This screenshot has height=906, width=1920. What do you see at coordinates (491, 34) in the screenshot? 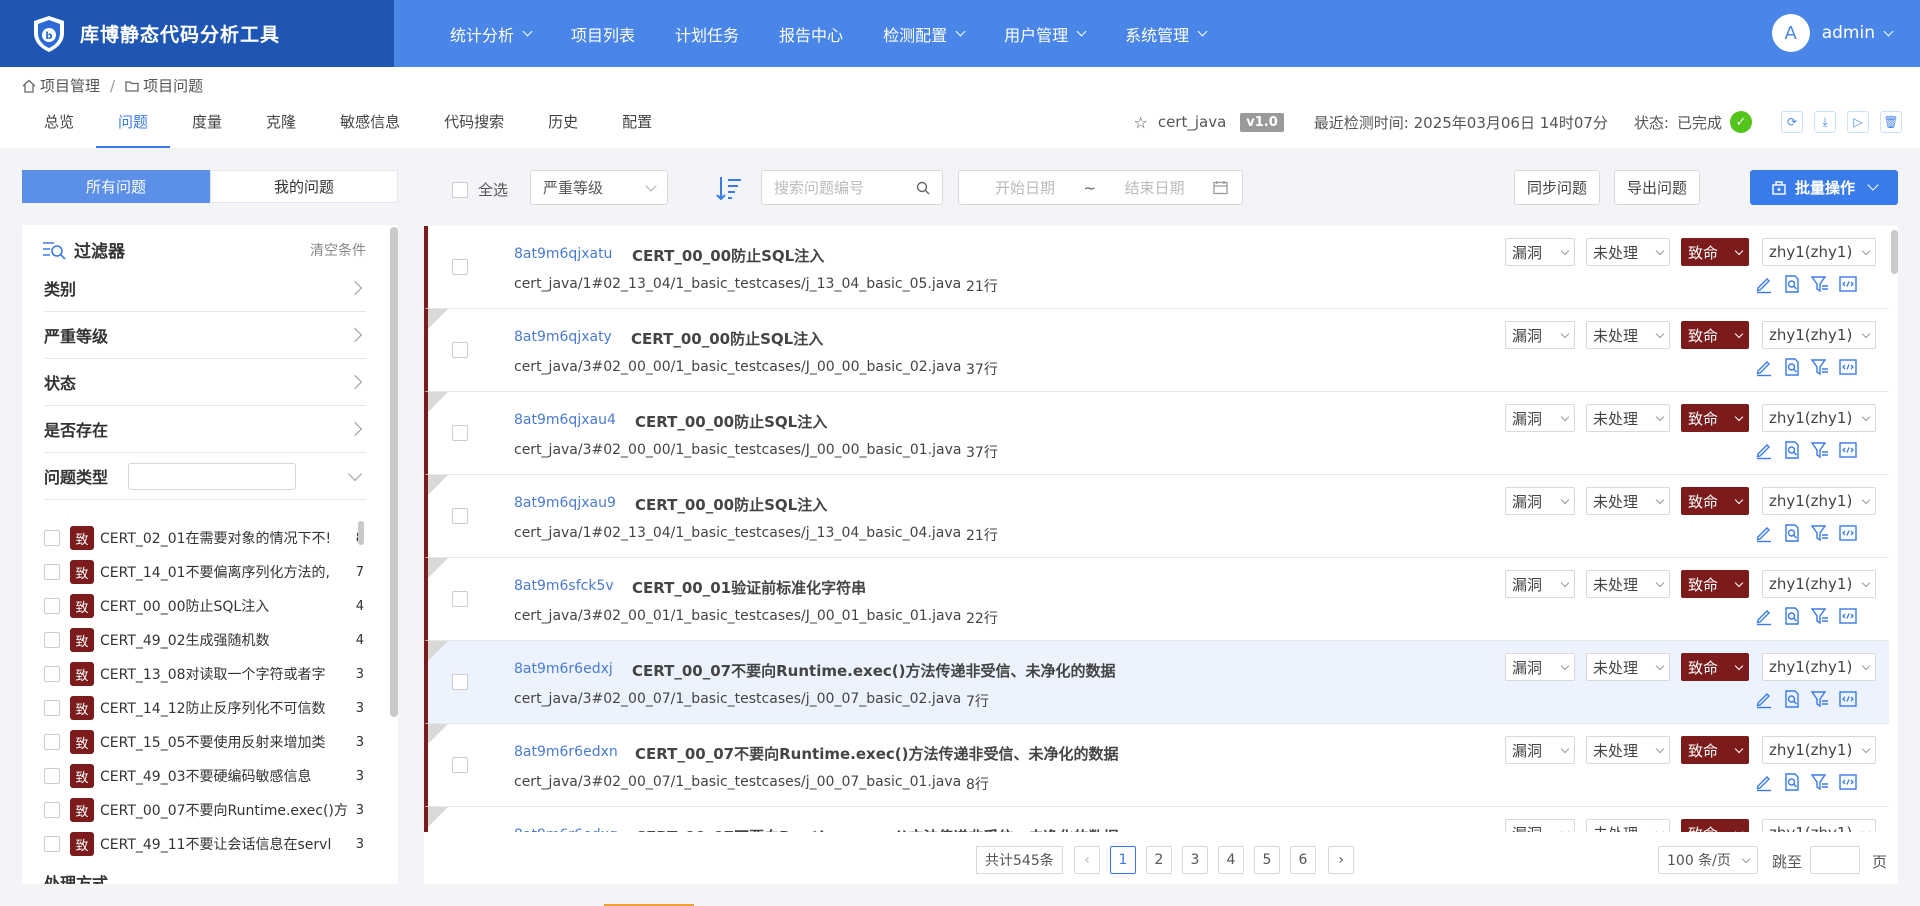
I see `nav-item: 统计分析` at bounding box center [491, 34].